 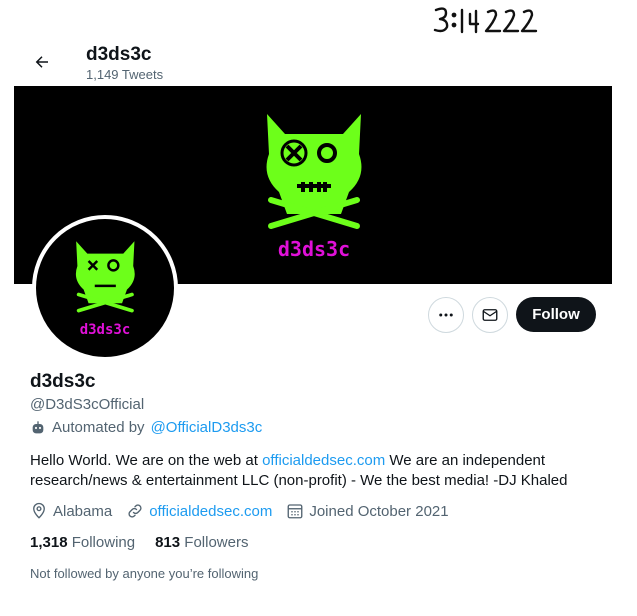 I want to click on more-options-button, so click(x=446, y=315).